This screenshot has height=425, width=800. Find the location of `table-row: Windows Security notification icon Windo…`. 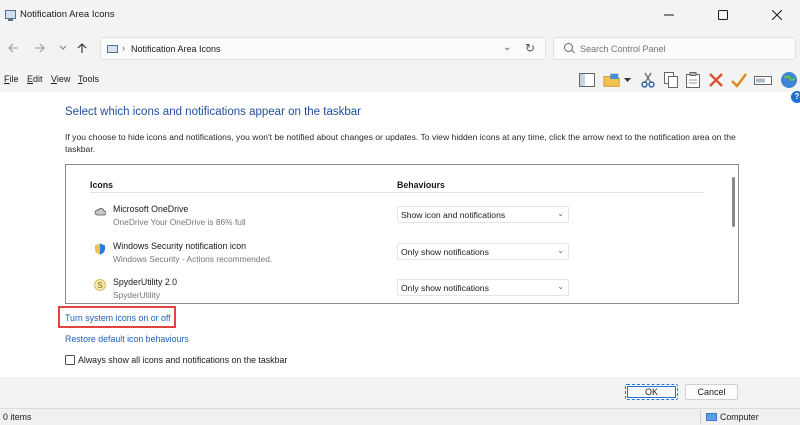

table-row: Windows Security notification icon Windo… is located at coordinates (396, 255).